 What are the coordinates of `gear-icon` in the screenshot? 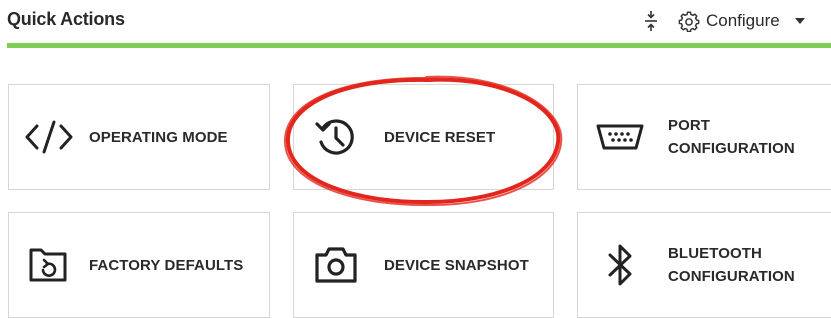 It's located at (689, 21).